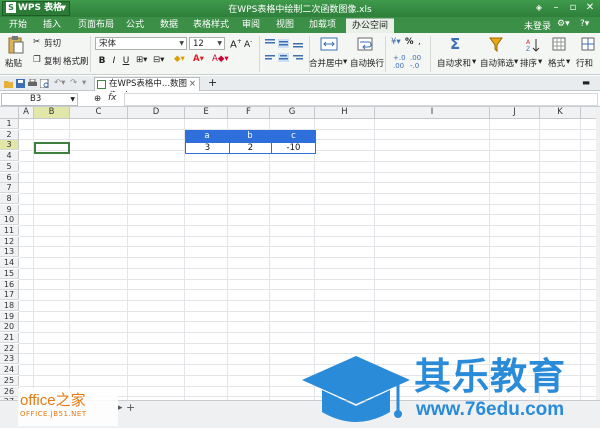  Describe the element at coordinates (586, 83) in the screenshot. I see `tab-menu-icon: ▬` at that location.